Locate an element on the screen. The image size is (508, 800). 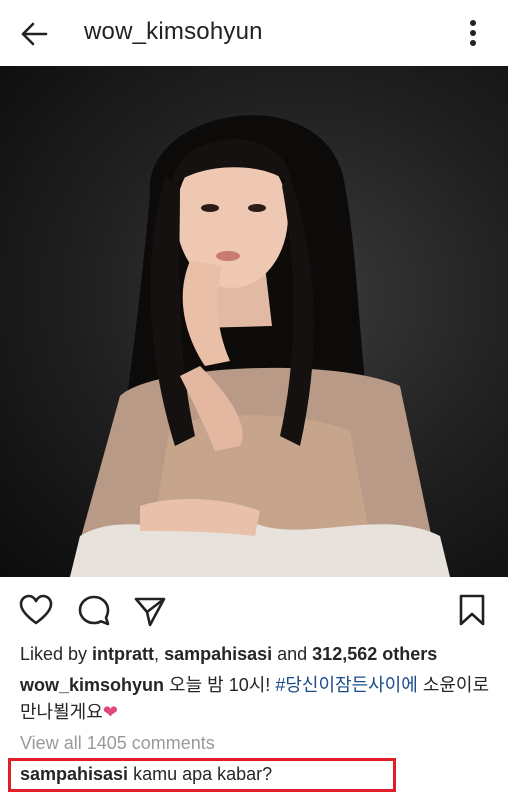
heart-icon is located at coordinates (36, 612).